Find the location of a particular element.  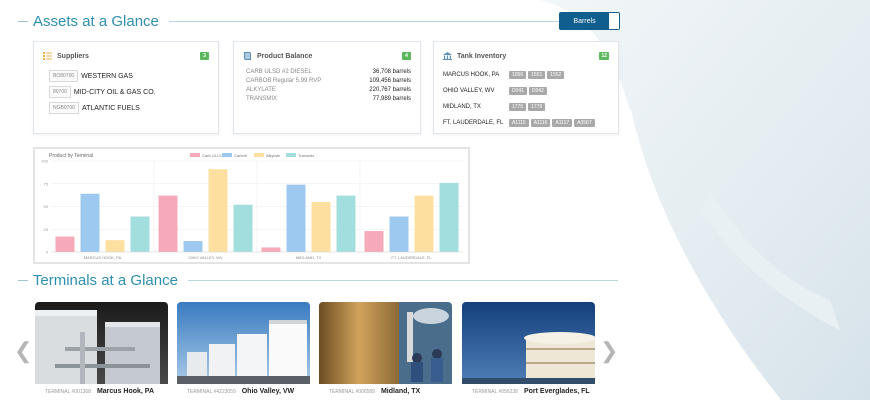

terminal-caption: TERMINAL #001368 Marcus Hook, PA is located at coordinates (101, 391).